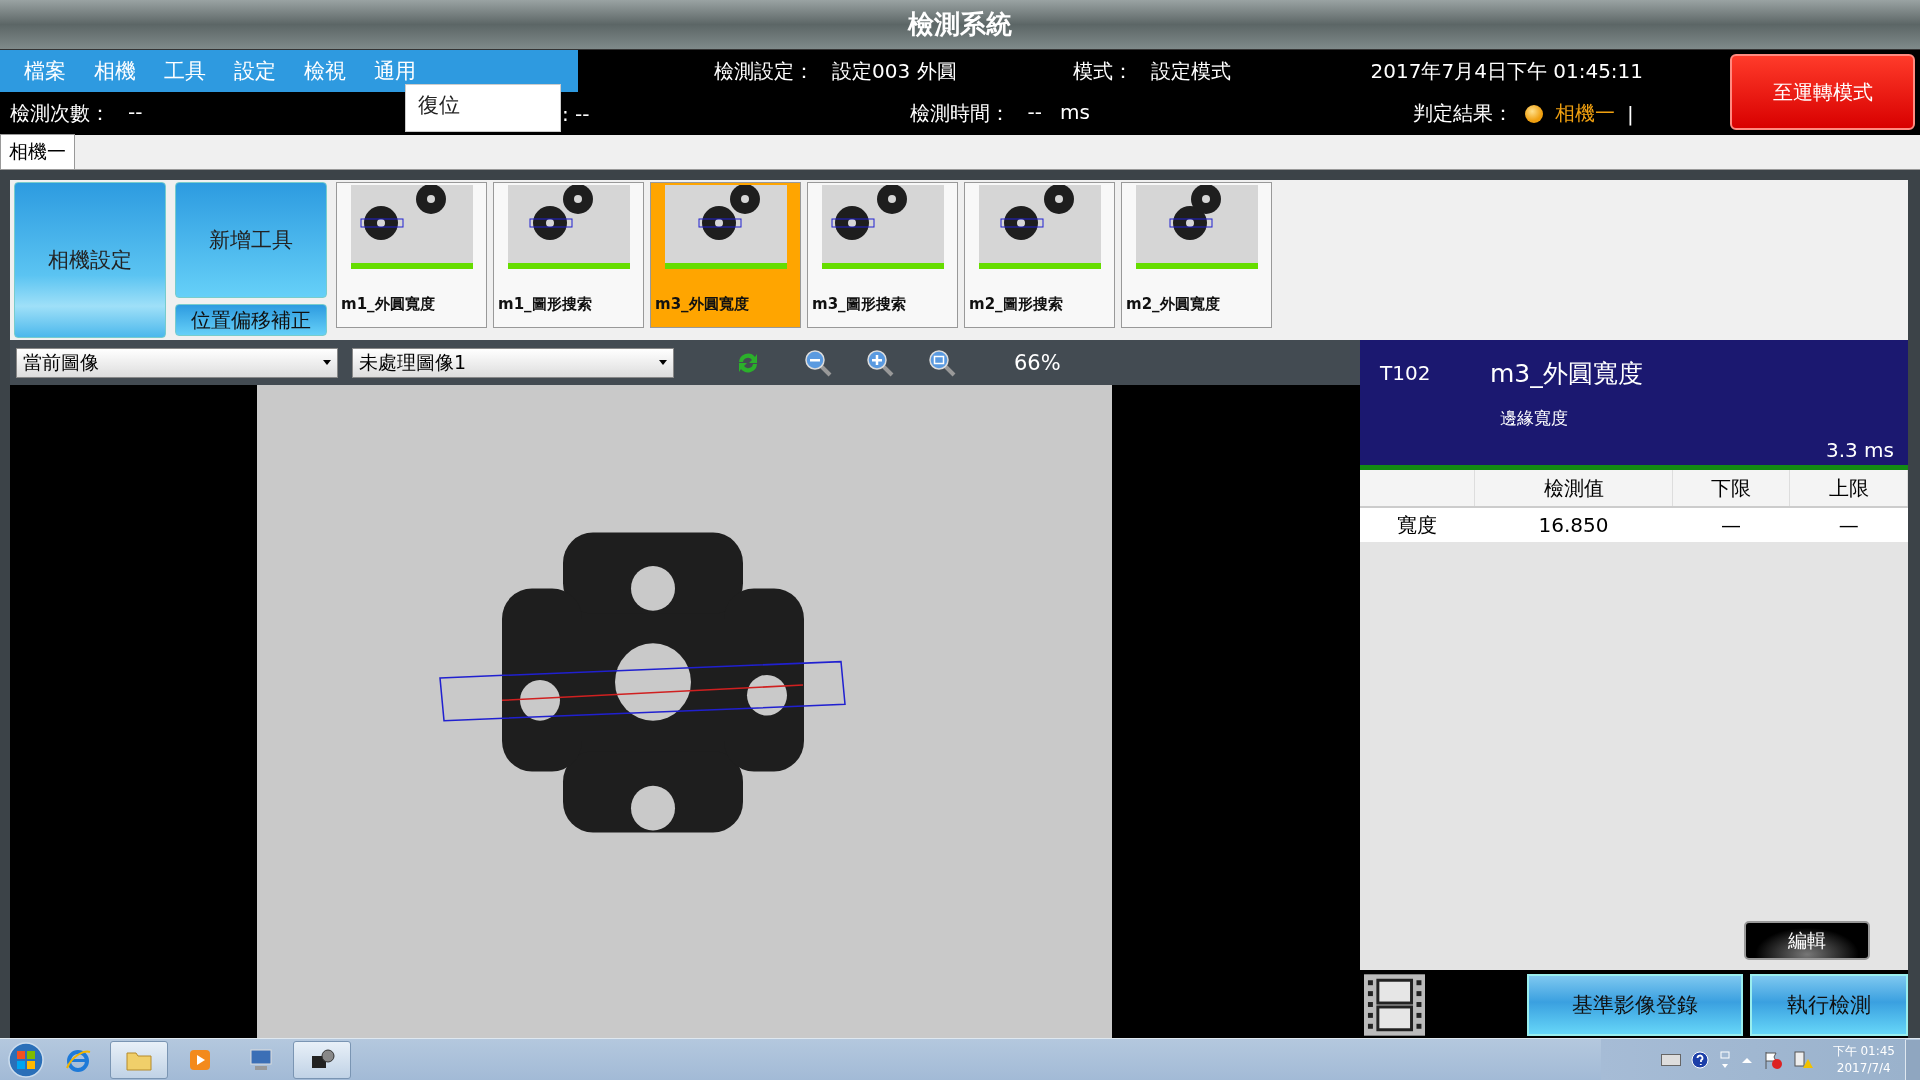 This screenshot has height=1080, width=1920. I want to click on zoom-out-icon, so click(818, 362).